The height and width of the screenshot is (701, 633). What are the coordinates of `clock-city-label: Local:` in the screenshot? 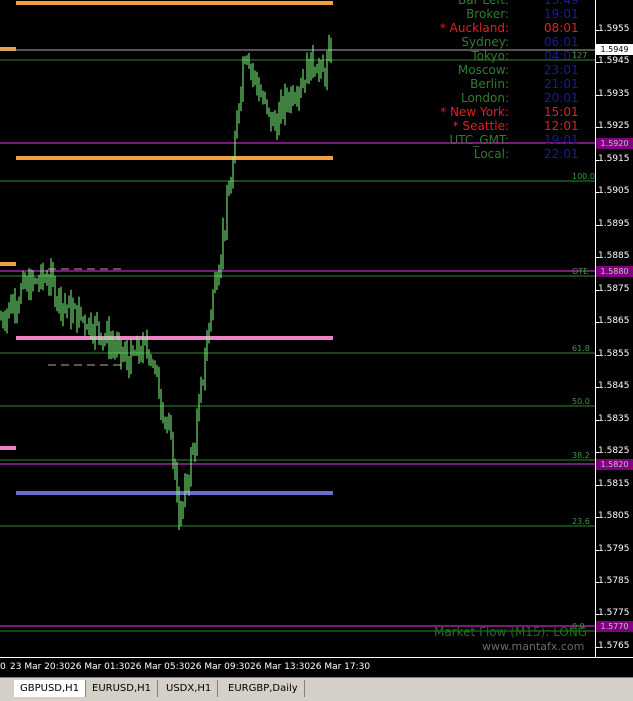 It's located at (491, 154).